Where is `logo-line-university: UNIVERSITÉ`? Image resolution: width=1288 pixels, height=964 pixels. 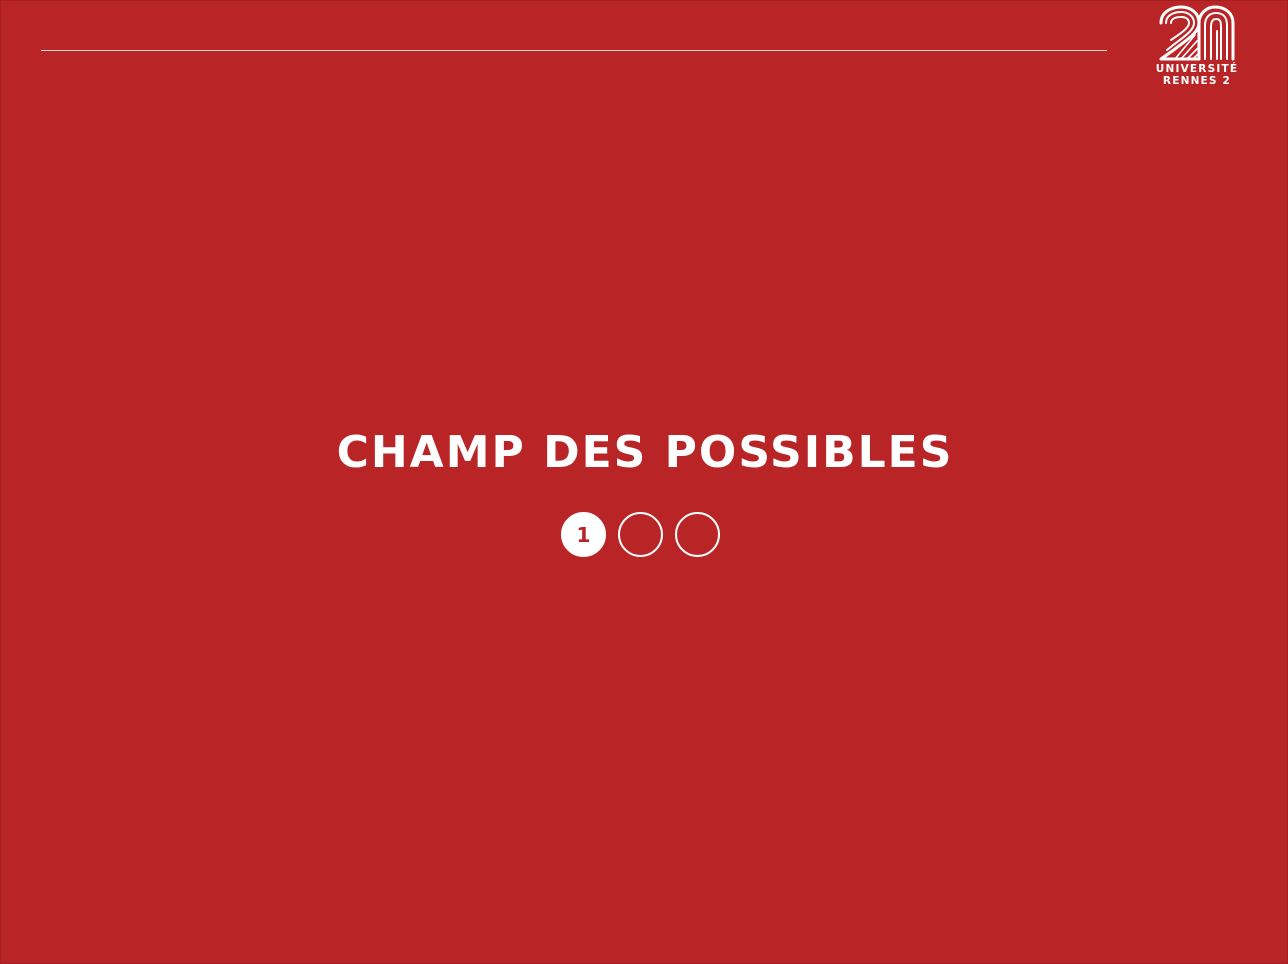 logo-line-university: UNIVERSITÉ is located at coordinates (1197, 69).